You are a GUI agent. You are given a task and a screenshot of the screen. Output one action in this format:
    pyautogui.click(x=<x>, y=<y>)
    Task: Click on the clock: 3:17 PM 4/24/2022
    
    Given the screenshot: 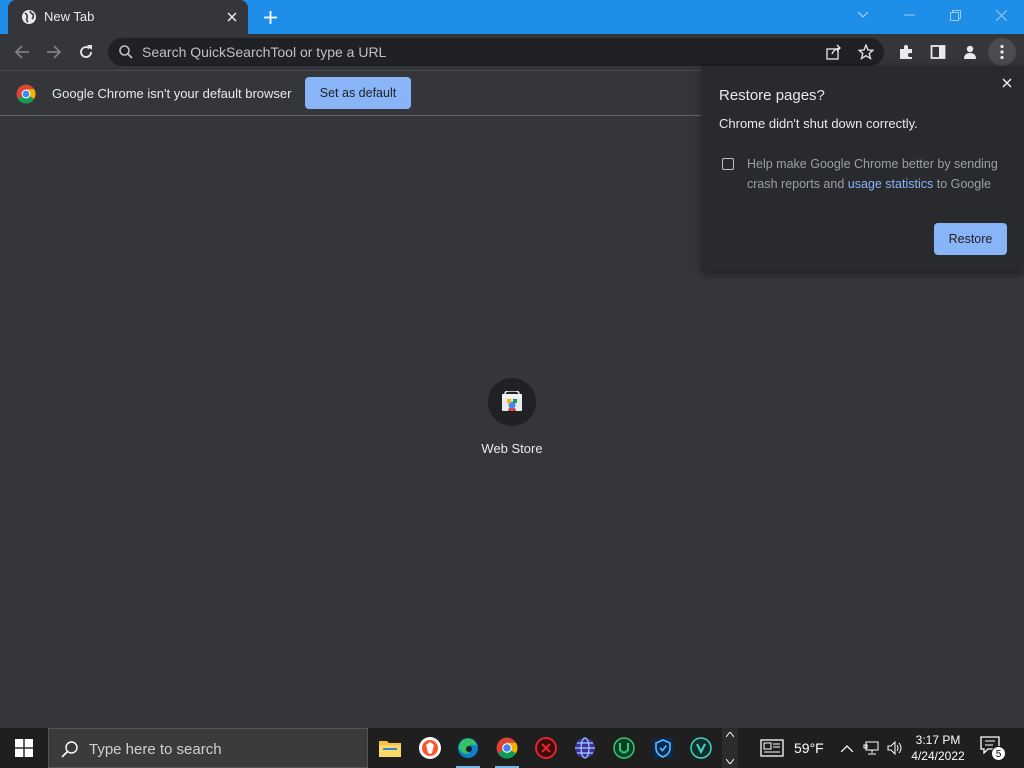 What is the action you would take?
    pyautogui.click(x=938, y=748)
    